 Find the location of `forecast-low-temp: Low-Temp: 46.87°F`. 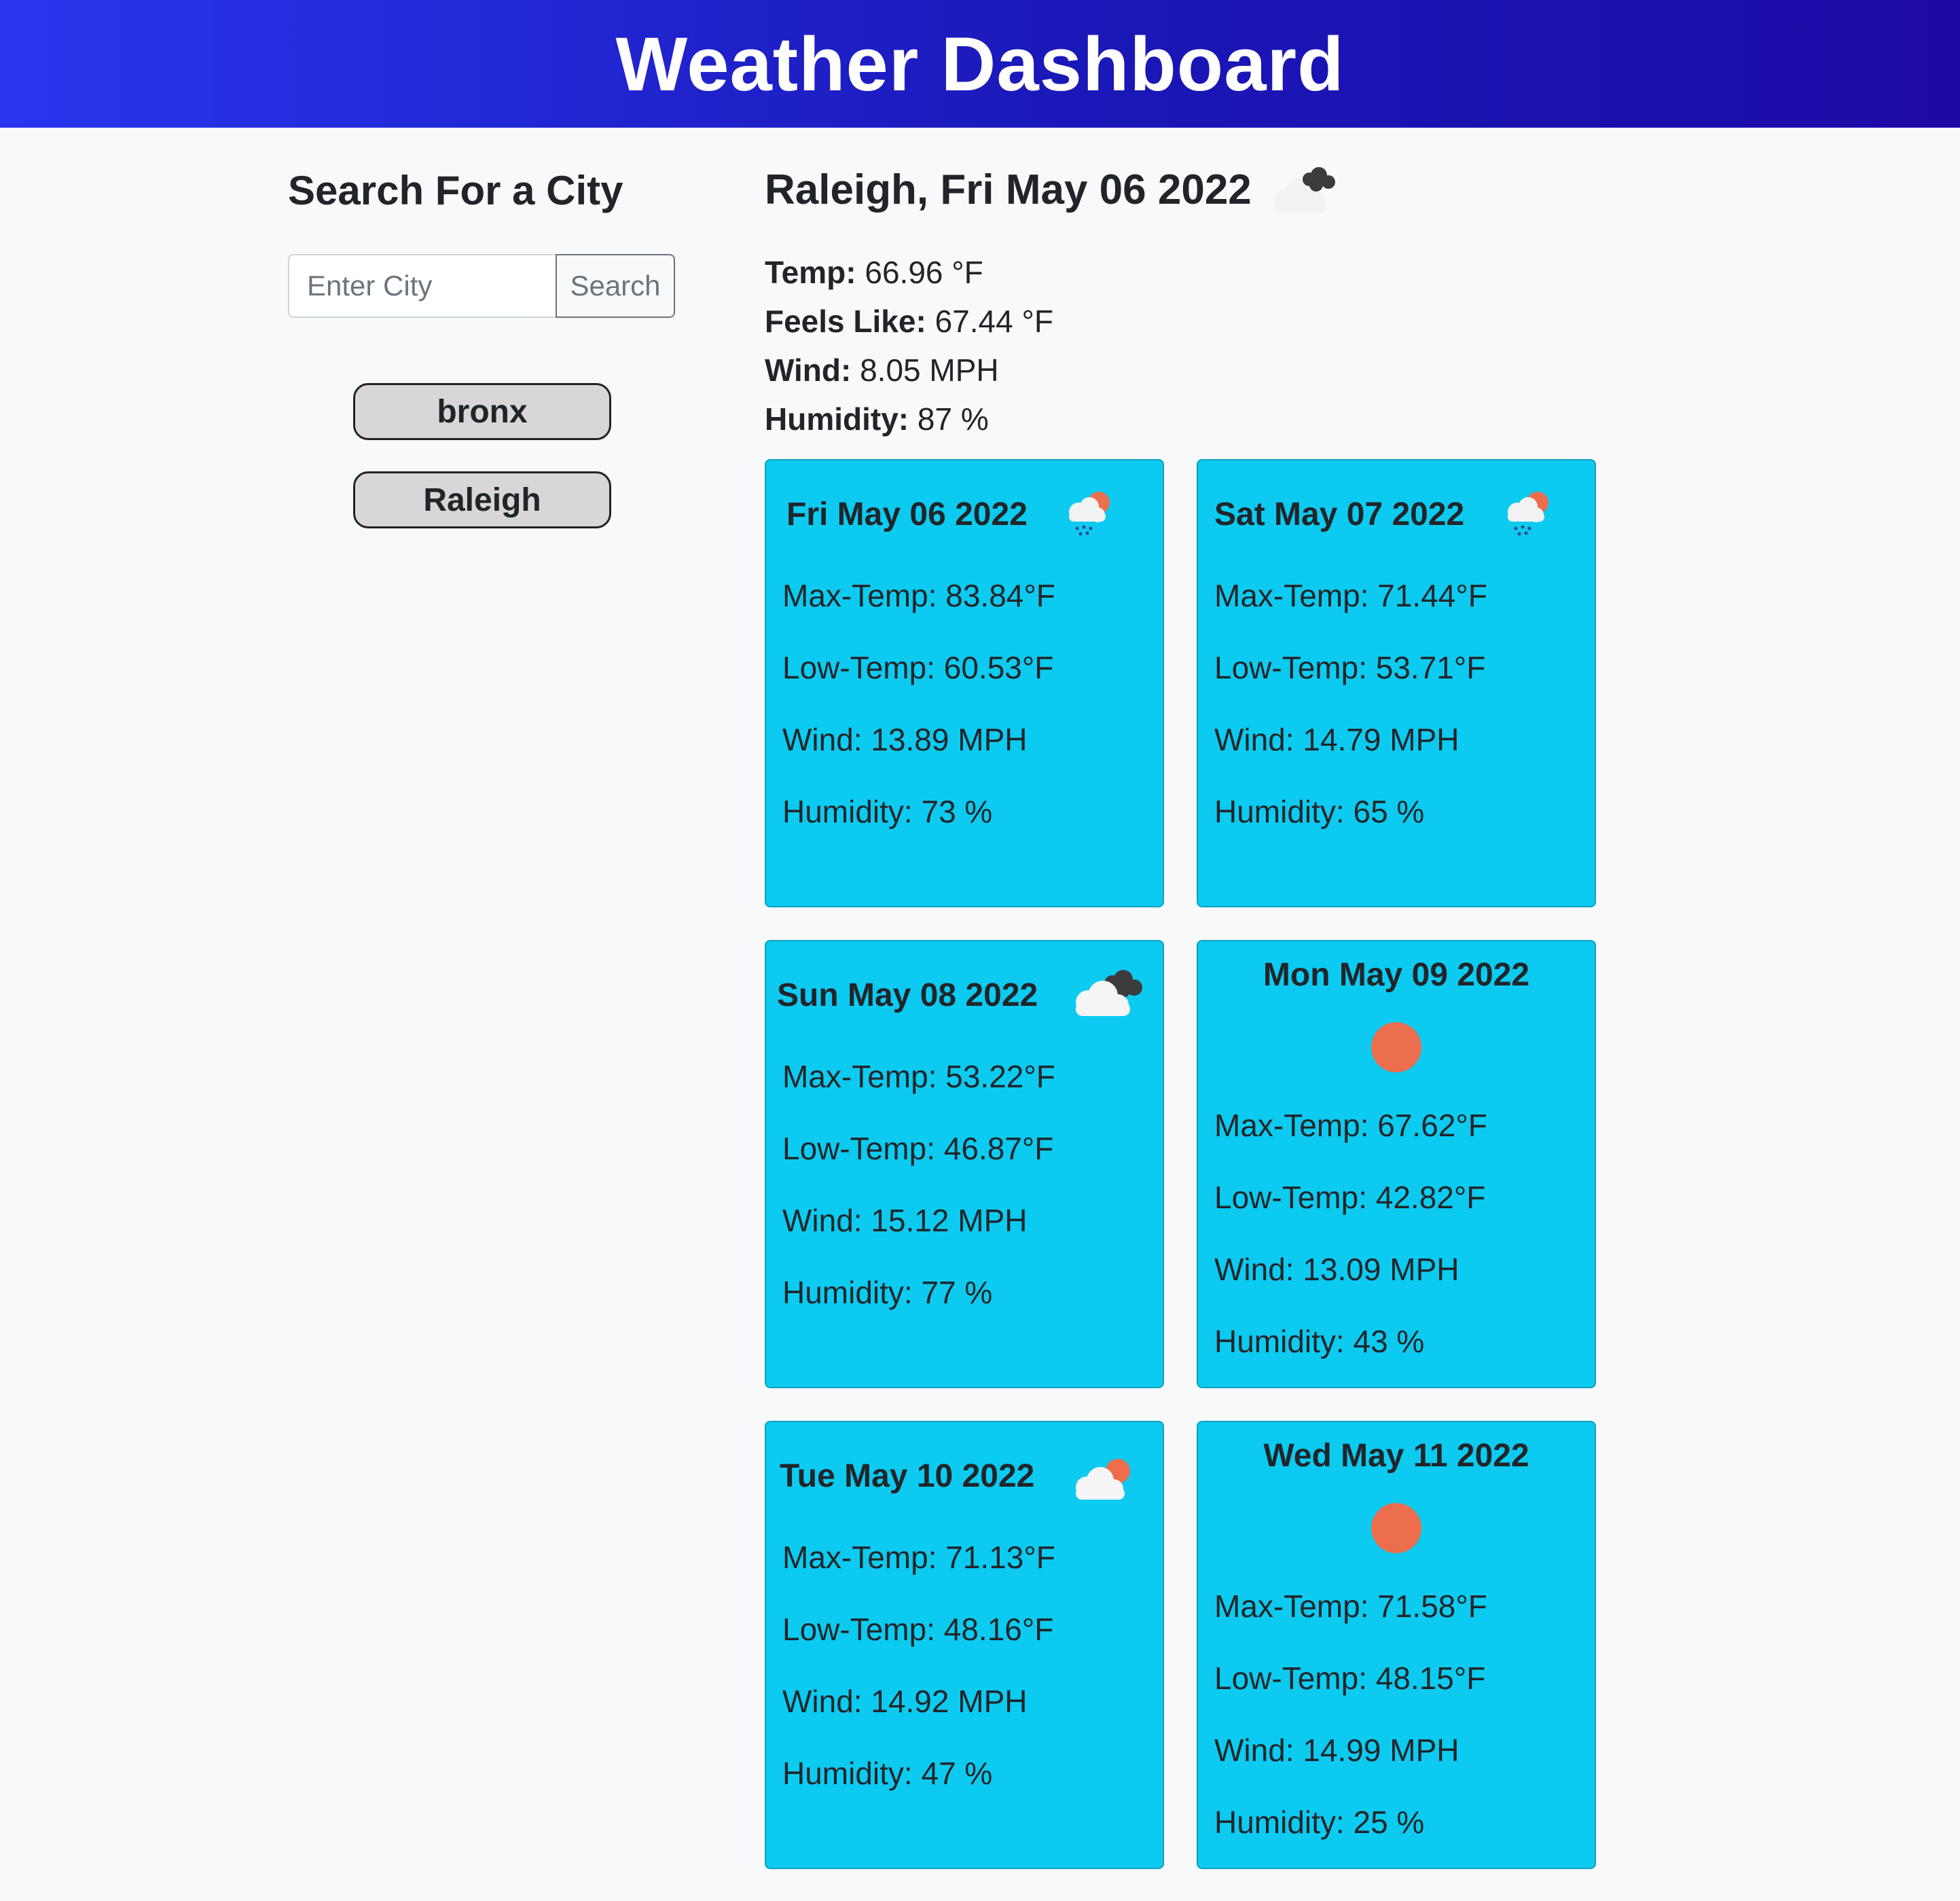

forecast-low-temp: Low-Temp: 46.87°F is located at coordinates (918, 1148).